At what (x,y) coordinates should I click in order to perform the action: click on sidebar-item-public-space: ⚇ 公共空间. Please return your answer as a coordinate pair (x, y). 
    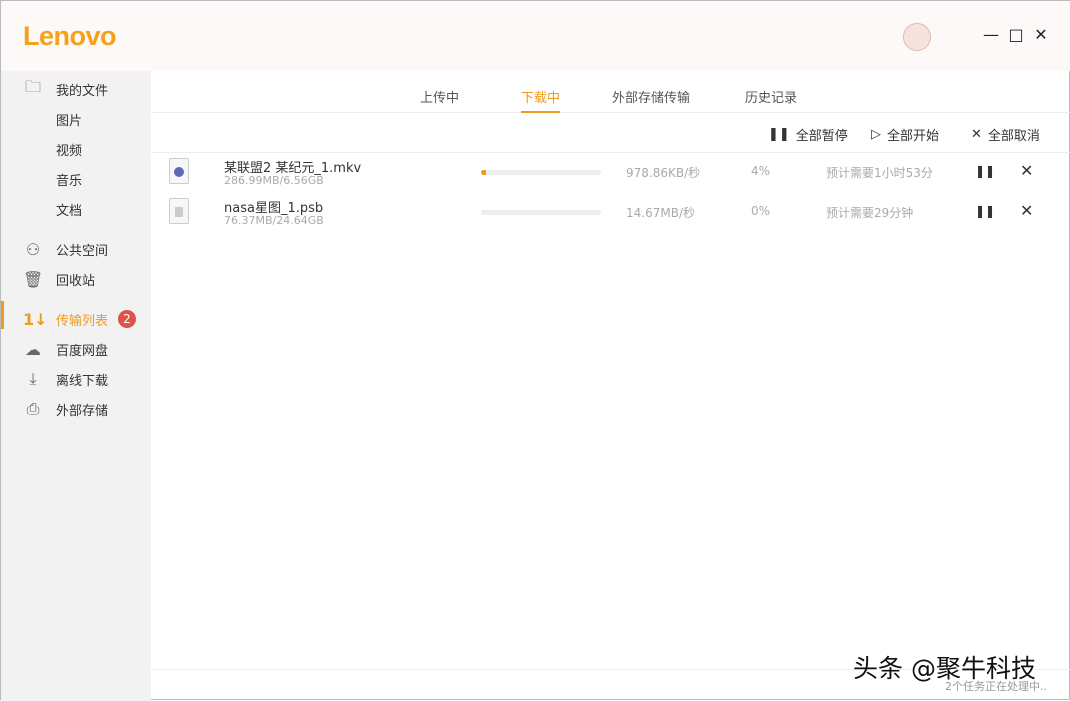
    Looking at the image, I should click on (76, 249).